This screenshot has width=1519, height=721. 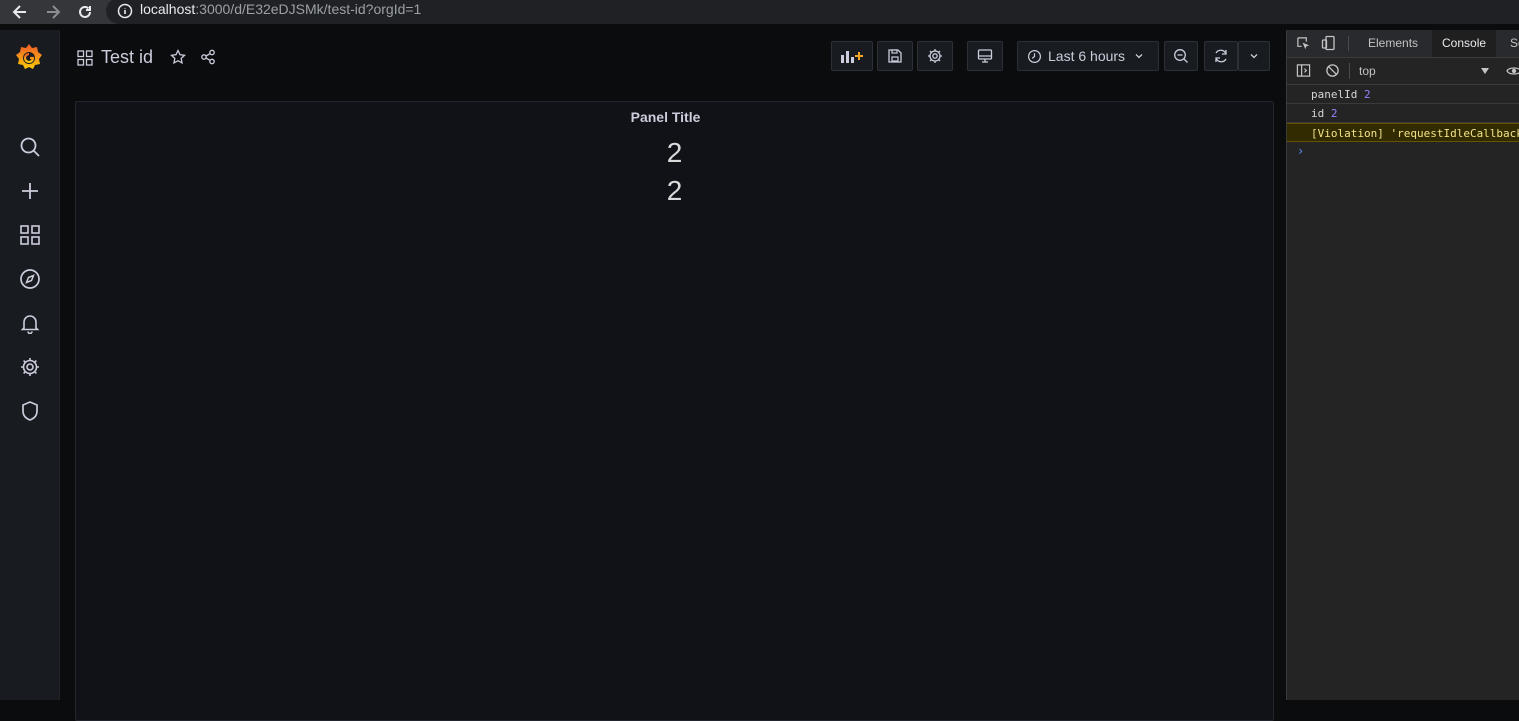 I want to click on refresh-interval-dropdown, so click(x=1254, y=56).